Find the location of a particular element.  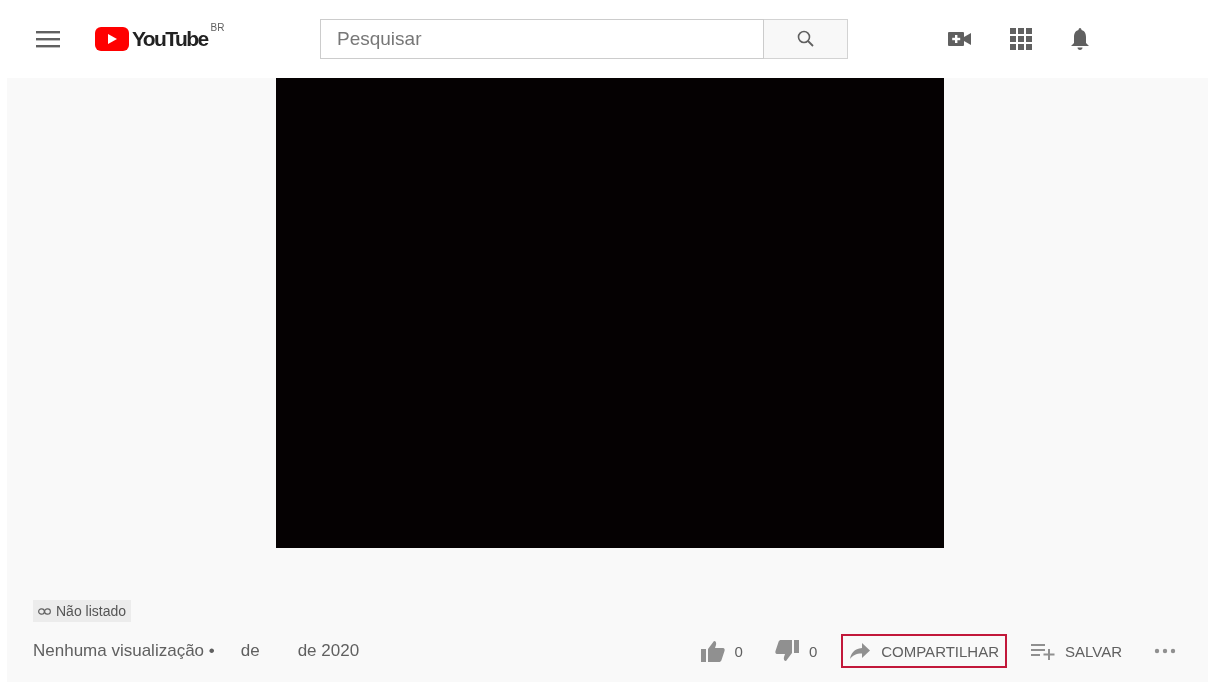

dislike-button: 0 is located at coordinates (796, 651).